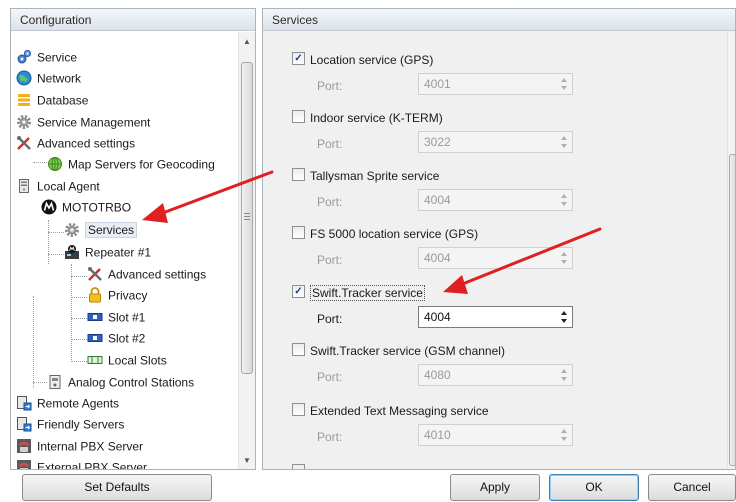 This screenshot has width=736, height=502. Describe the element at coordinates (495, 487) in the screenshot. I see `apply-button: Apply` at that location.